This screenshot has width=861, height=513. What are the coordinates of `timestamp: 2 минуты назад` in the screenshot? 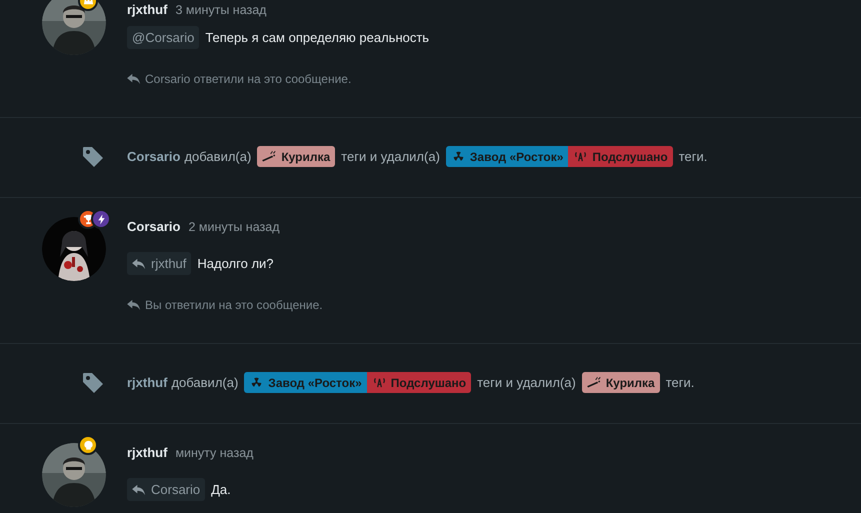 It's located at (234, 227).